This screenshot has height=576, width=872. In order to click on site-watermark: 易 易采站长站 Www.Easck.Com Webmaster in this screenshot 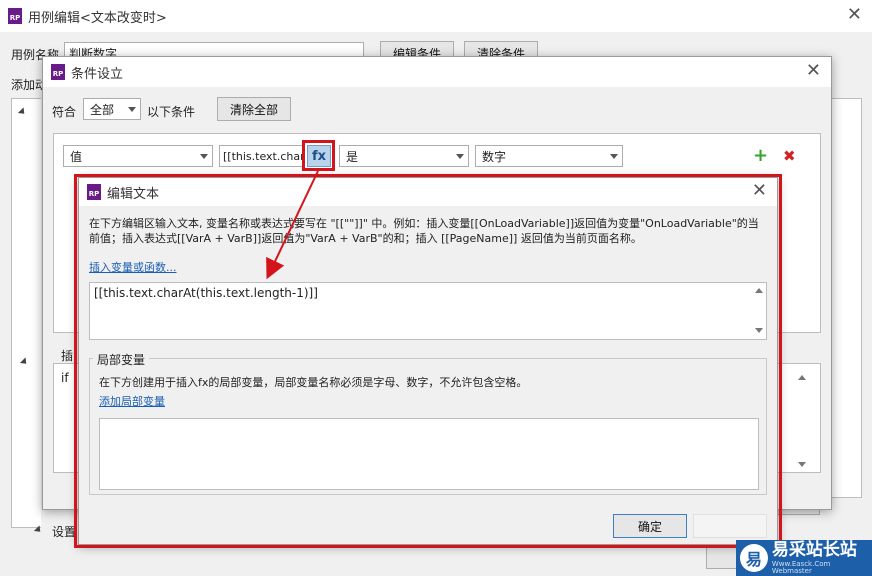, I will do `click(804, 558)`.